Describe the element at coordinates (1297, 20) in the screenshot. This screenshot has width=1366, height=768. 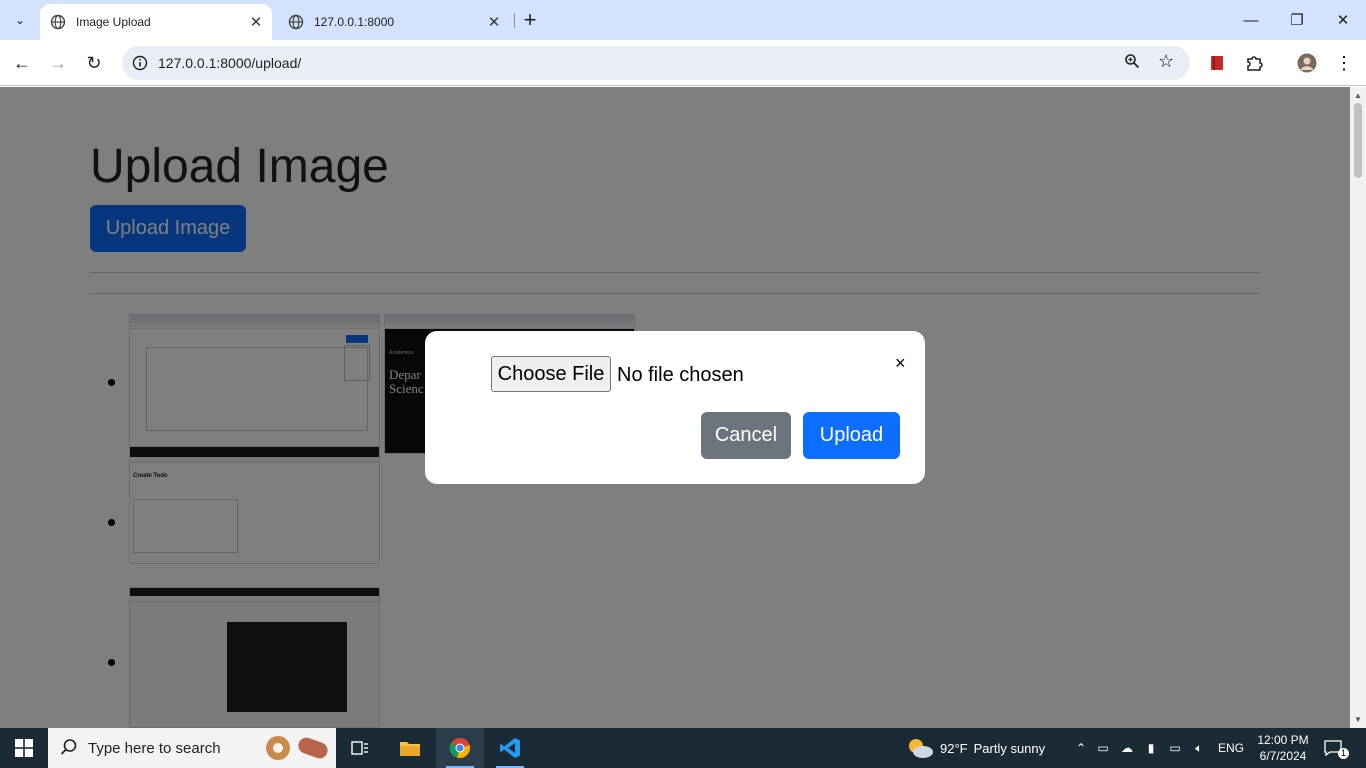
I see `restore-button: ❐` at that location.